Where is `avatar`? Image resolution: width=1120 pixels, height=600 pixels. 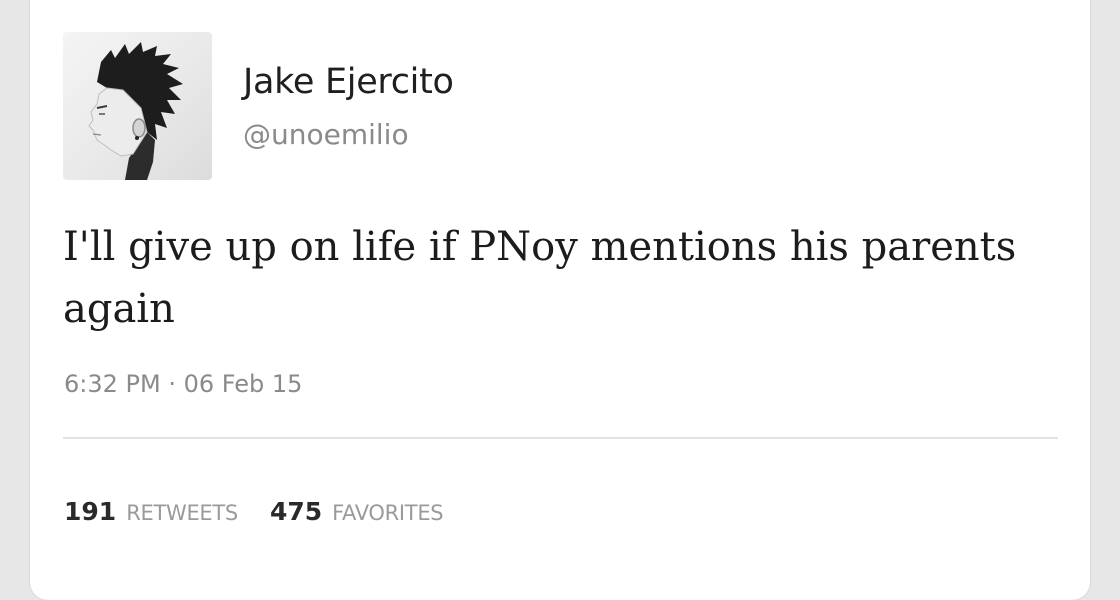
avatar is located at coordinates (137, 106).